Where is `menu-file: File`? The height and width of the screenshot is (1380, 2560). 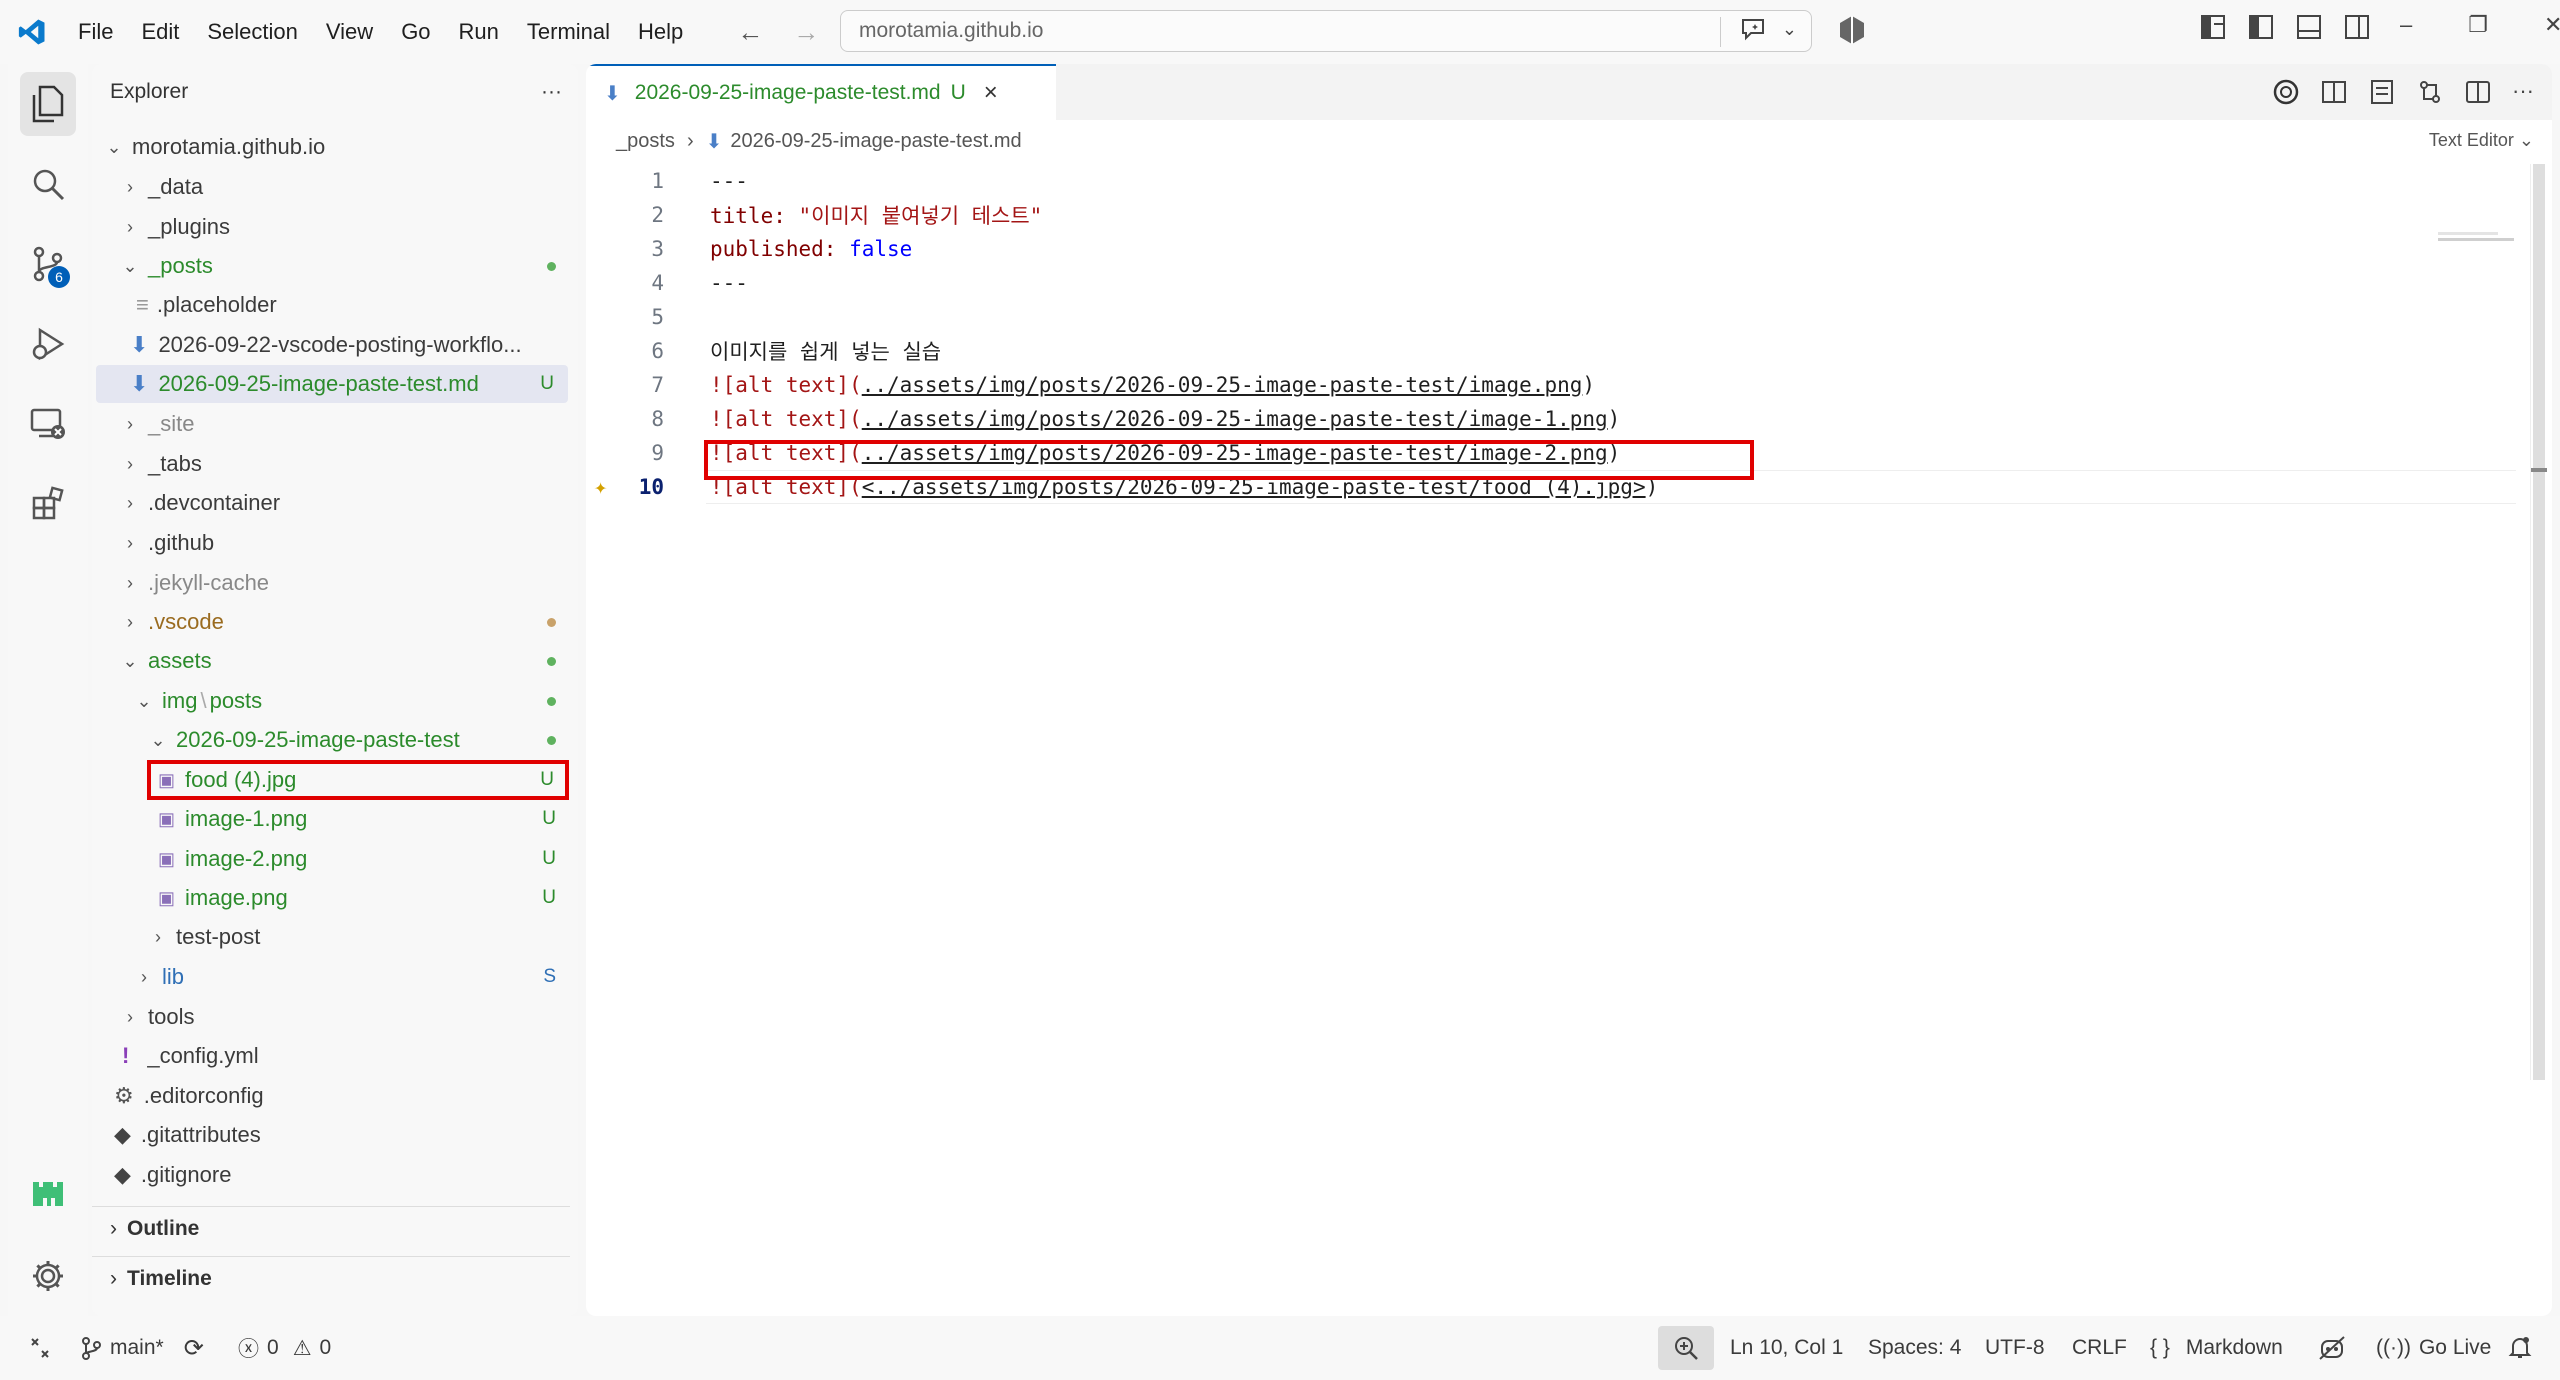 menu-file: File is located at coordinates (95, 32).